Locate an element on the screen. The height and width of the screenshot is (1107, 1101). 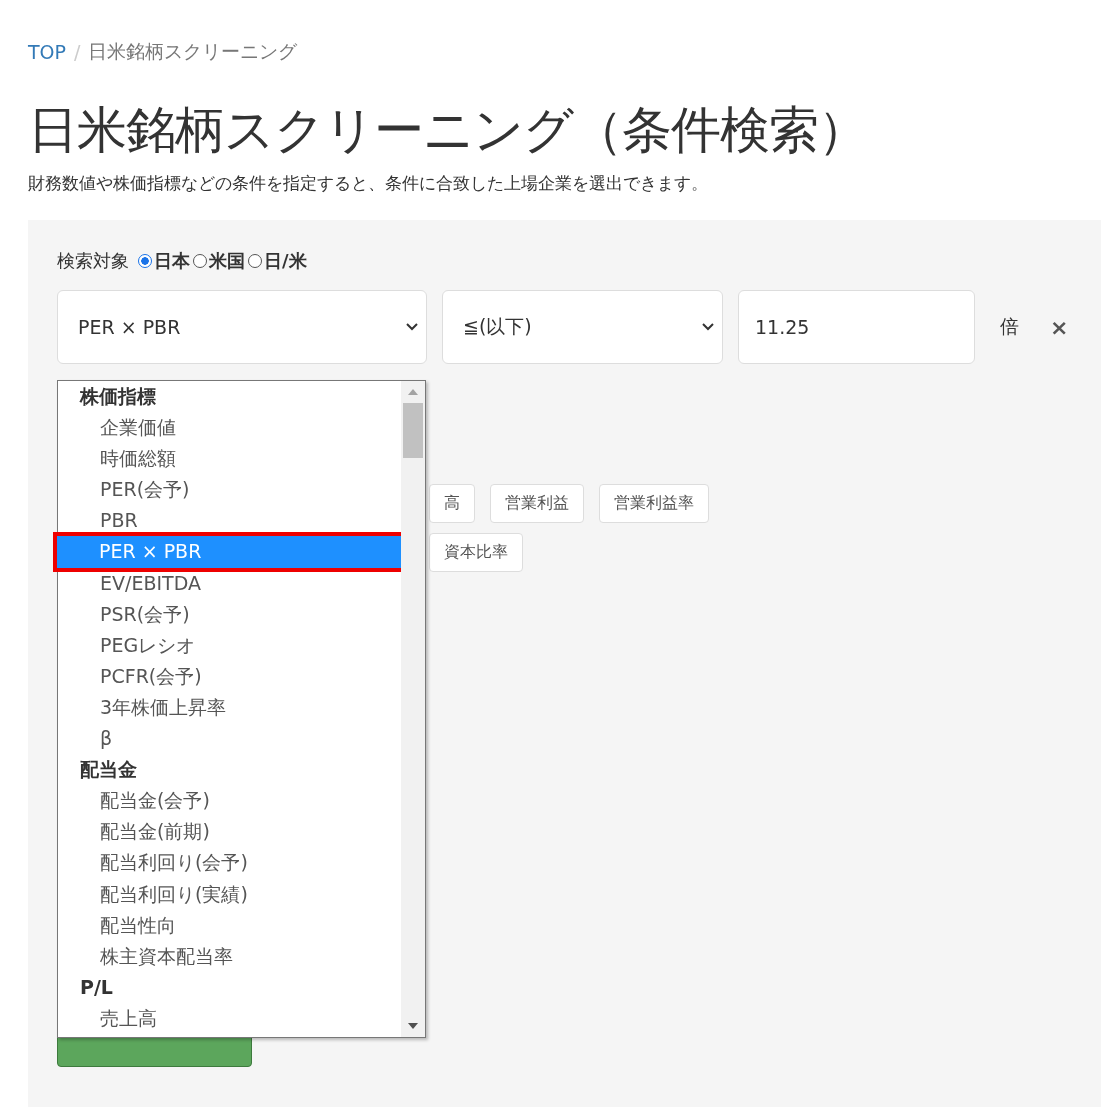
unit-label: 倍 is located at coordinates (1009, 326).